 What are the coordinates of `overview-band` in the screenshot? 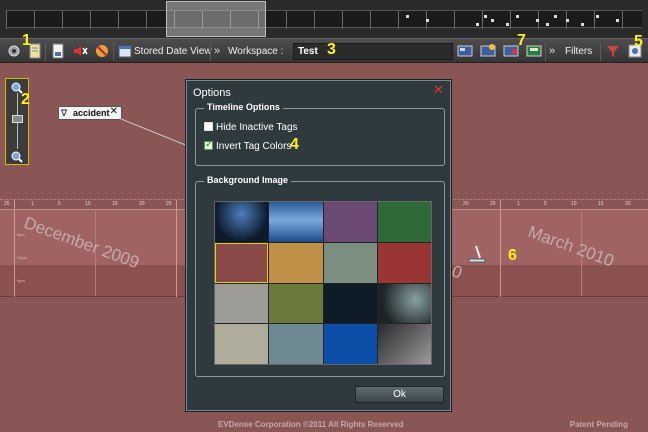 It's located at (324, 19).